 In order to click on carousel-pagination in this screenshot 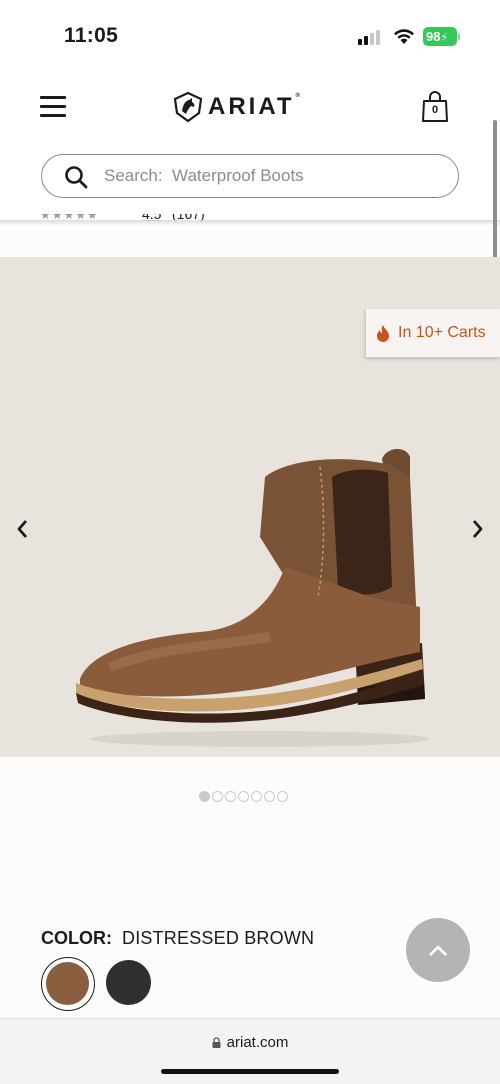, I will do `click(243, 796)`.